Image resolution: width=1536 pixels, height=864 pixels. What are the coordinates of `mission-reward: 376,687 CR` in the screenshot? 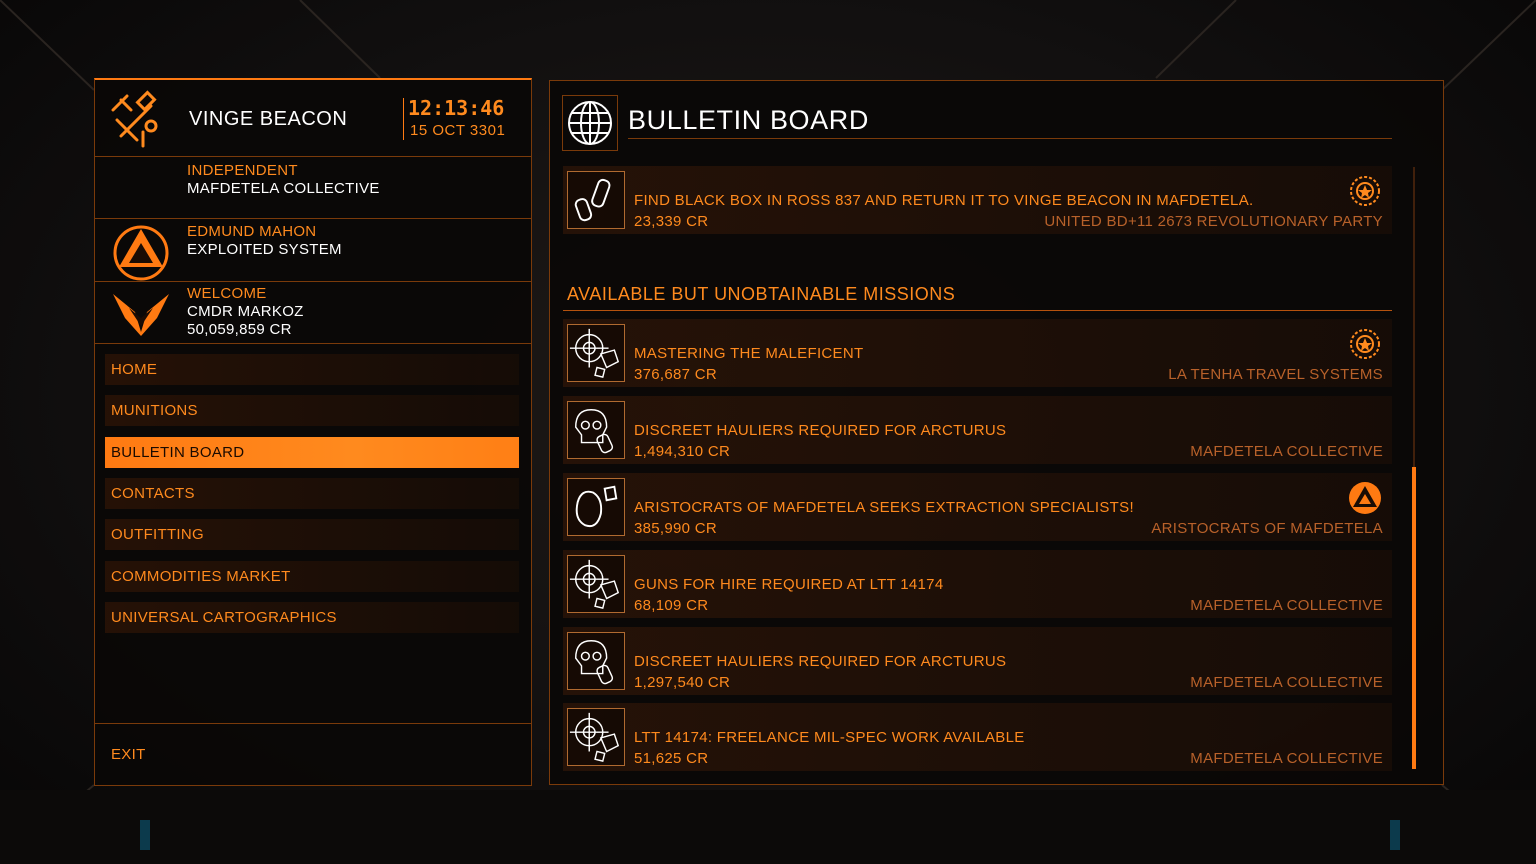 It's located at (676, 374).